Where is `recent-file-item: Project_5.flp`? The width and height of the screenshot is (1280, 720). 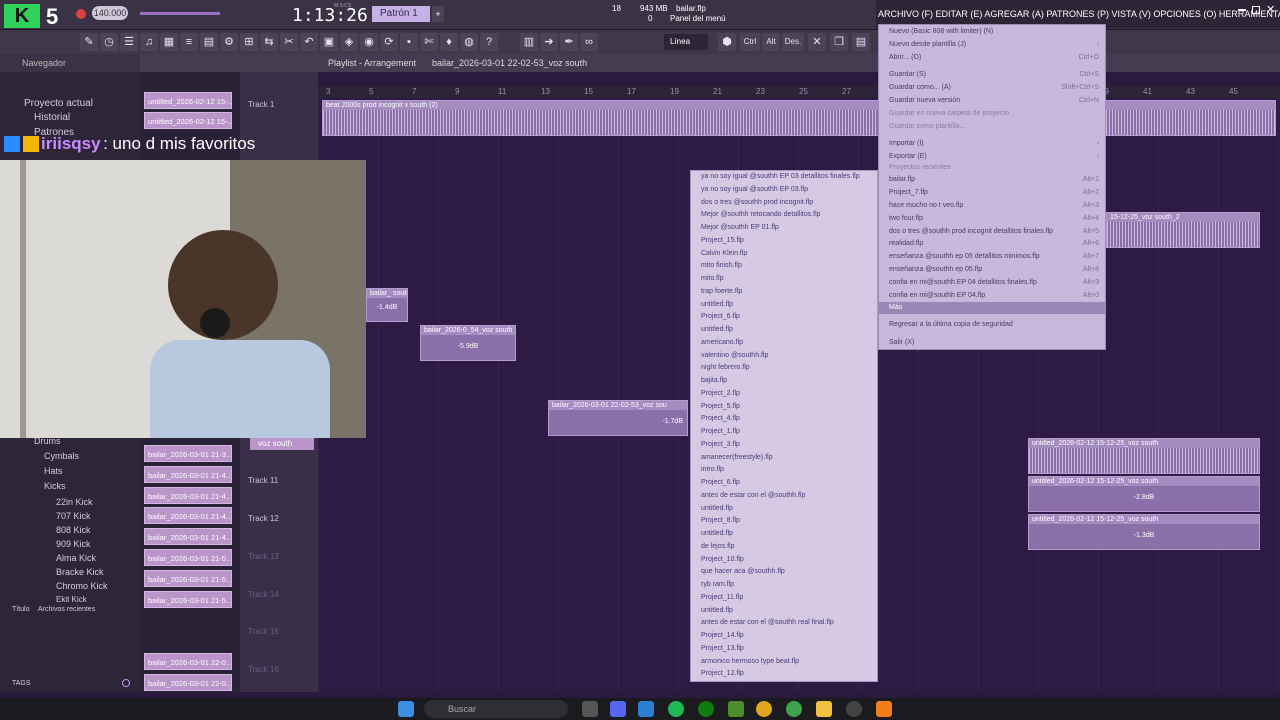 recent-file-item: Project_5.flp is located at coordinates (720, 406).